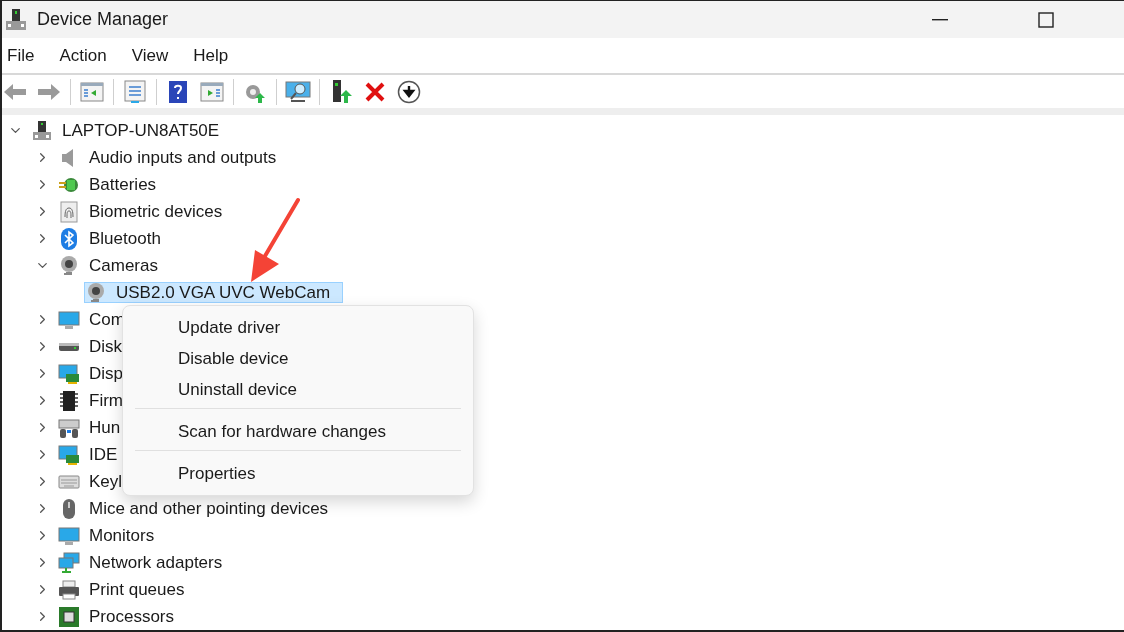  Describe the element at coordinates (69, 400) in the screenshot. I see `chip-icon` at that location.